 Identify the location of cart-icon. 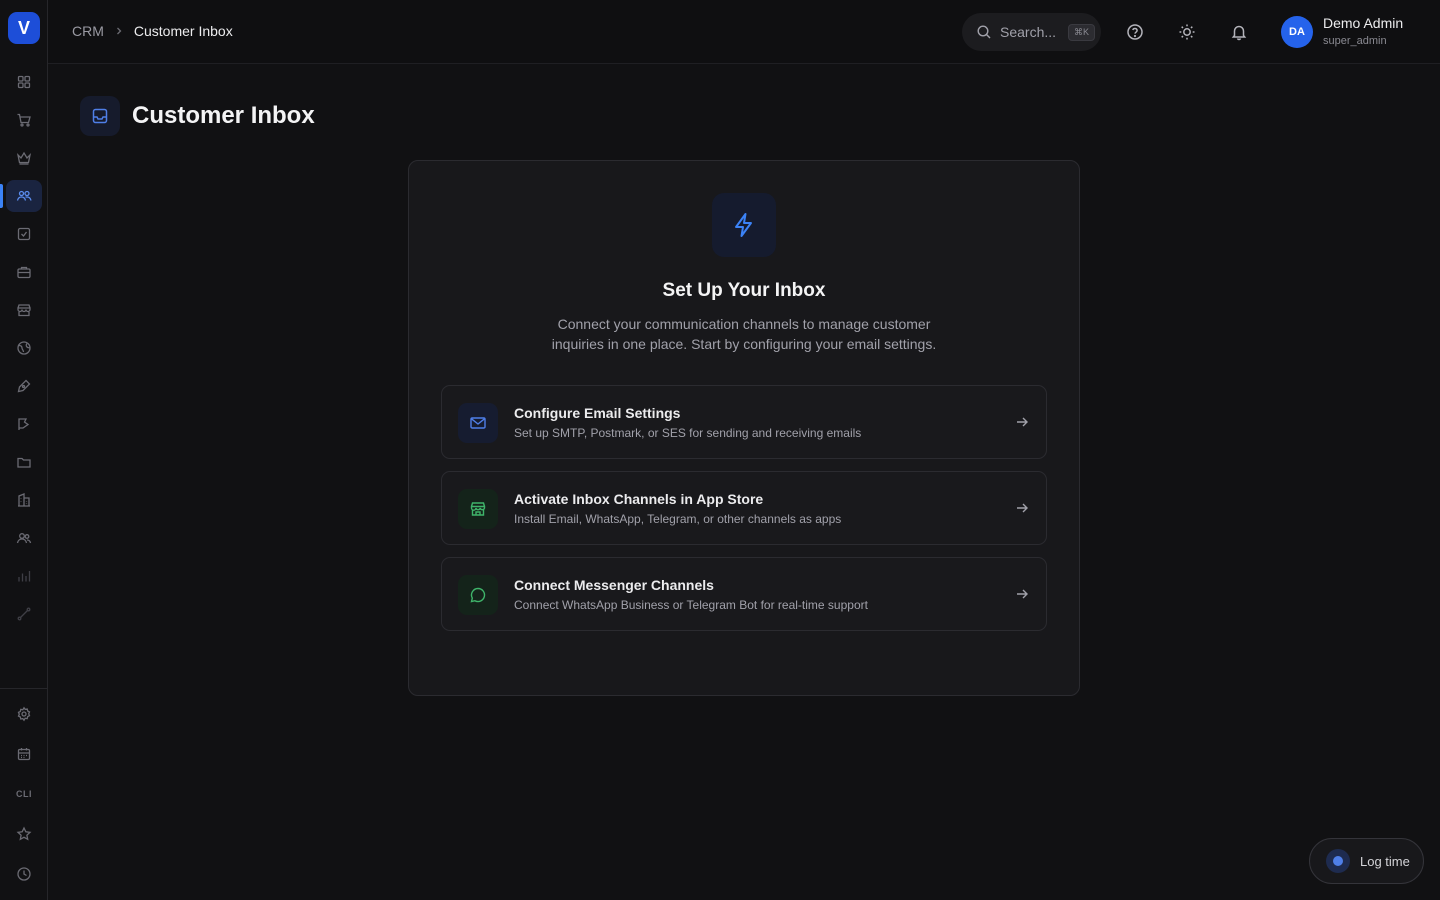
(24, 120).